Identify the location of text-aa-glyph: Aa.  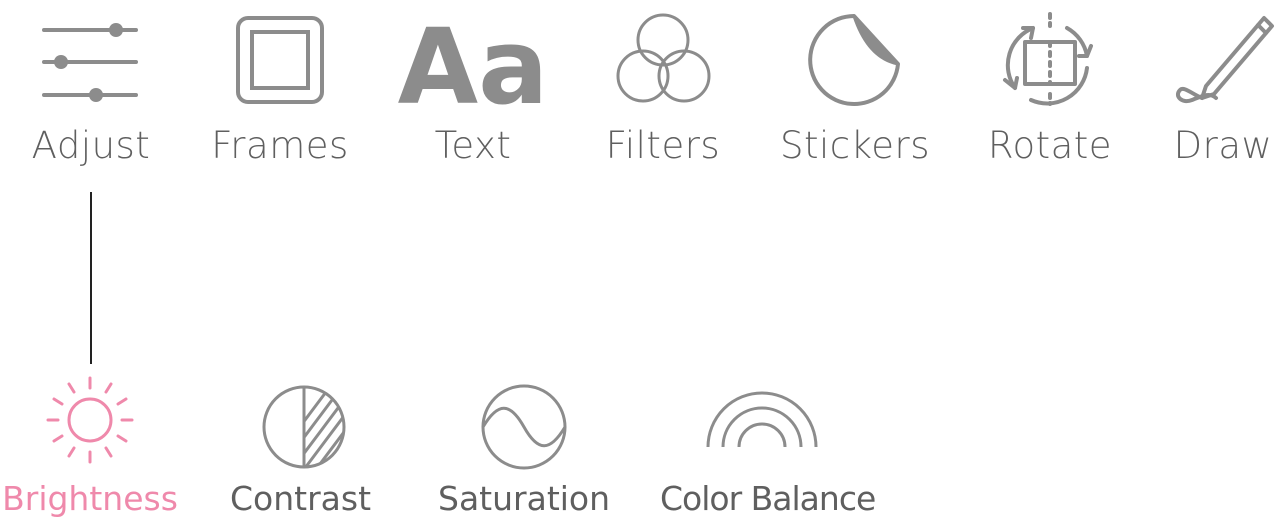
(473, 67).